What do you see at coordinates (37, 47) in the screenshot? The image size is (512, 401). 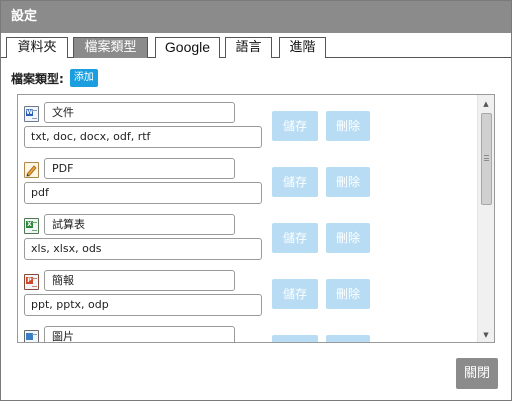 I see `tab-folders: 資料夾` at bounding box center [37, 47].